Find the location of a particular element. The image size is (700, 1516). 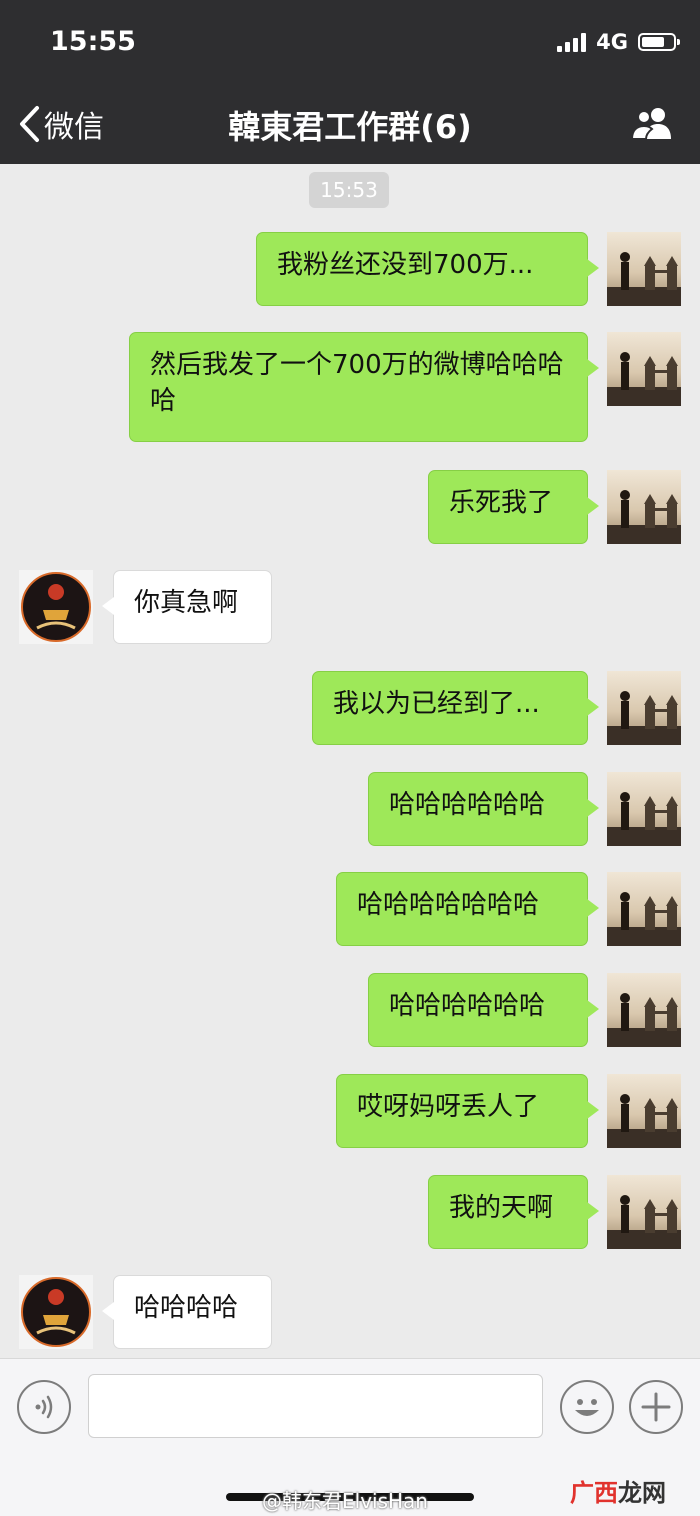

timestamp-label: 15:53 is located at coordinates (349, 190).